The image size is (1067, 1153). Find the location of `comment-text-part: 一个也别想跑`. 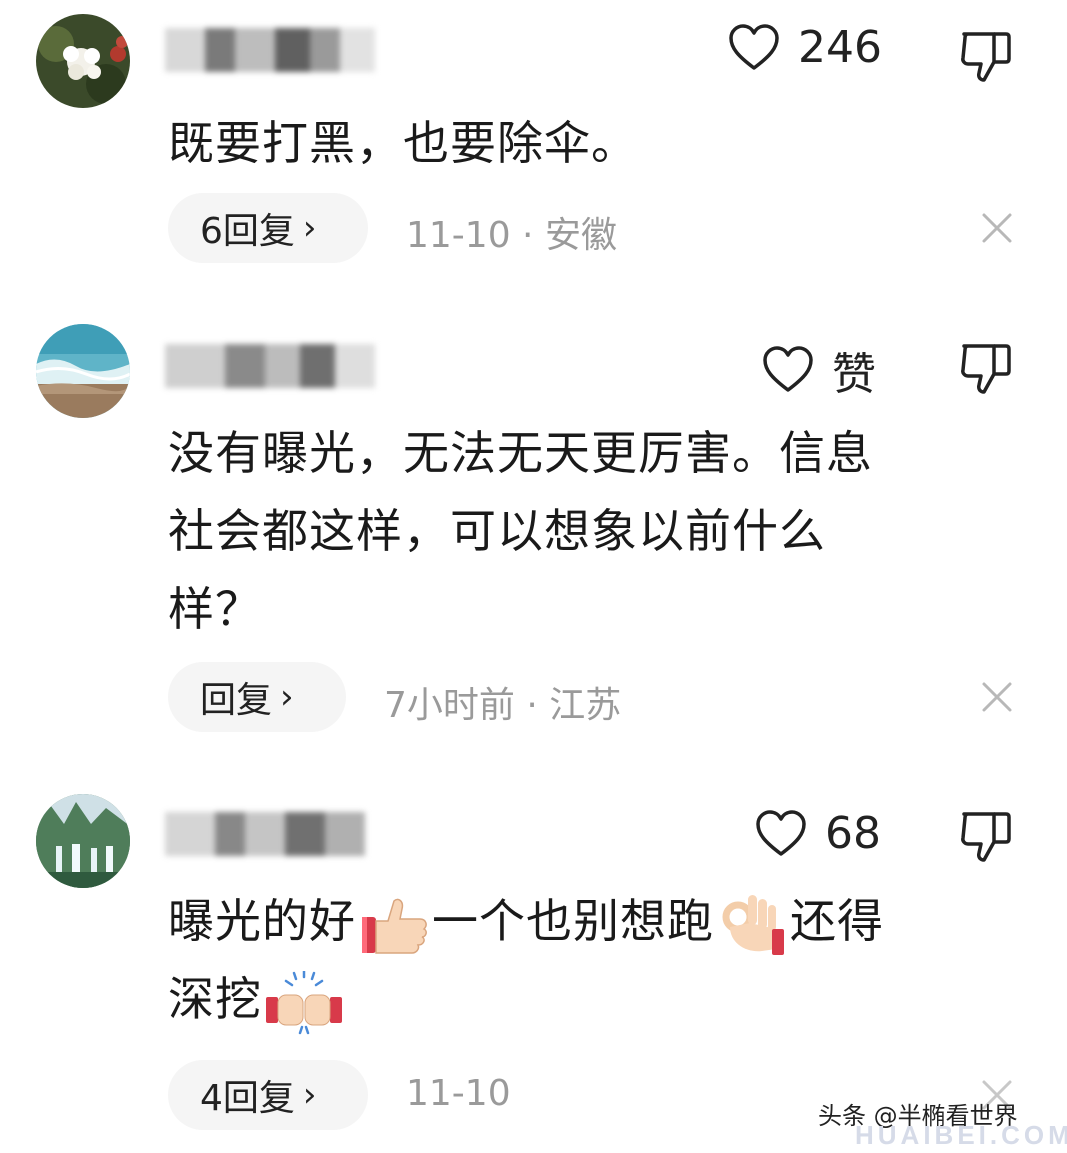

comment-text-part: 一个也别想跑 is located at coordinates (573, 921).